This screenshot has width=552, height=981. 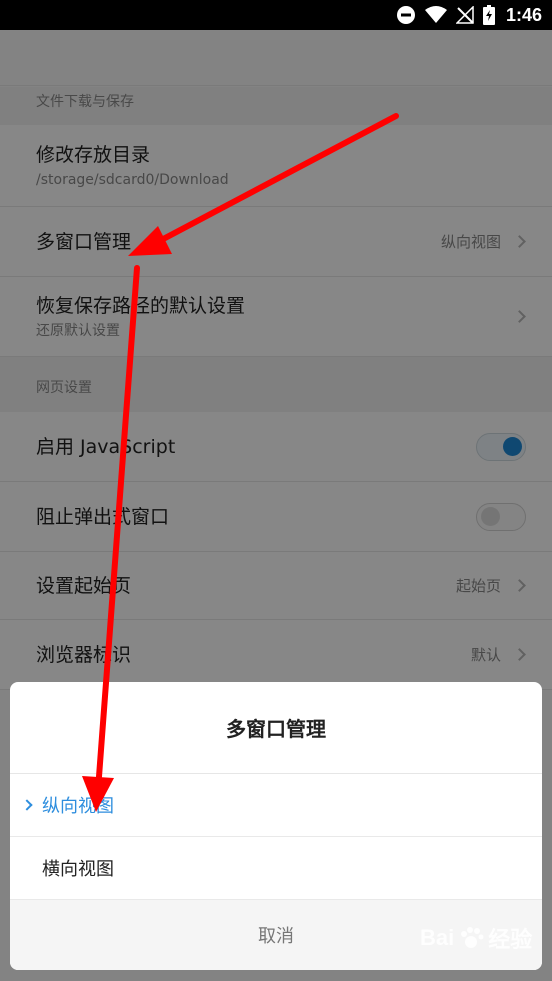 What do you see at coordinates (437, 937) in the screenshot?
I see `watermark-text: Bai` at bounding box center [437, 937].